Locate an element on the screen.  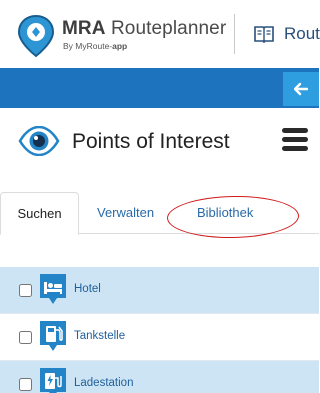
logo-title: MRA Routeplanner is located at coordinates (144, 28).